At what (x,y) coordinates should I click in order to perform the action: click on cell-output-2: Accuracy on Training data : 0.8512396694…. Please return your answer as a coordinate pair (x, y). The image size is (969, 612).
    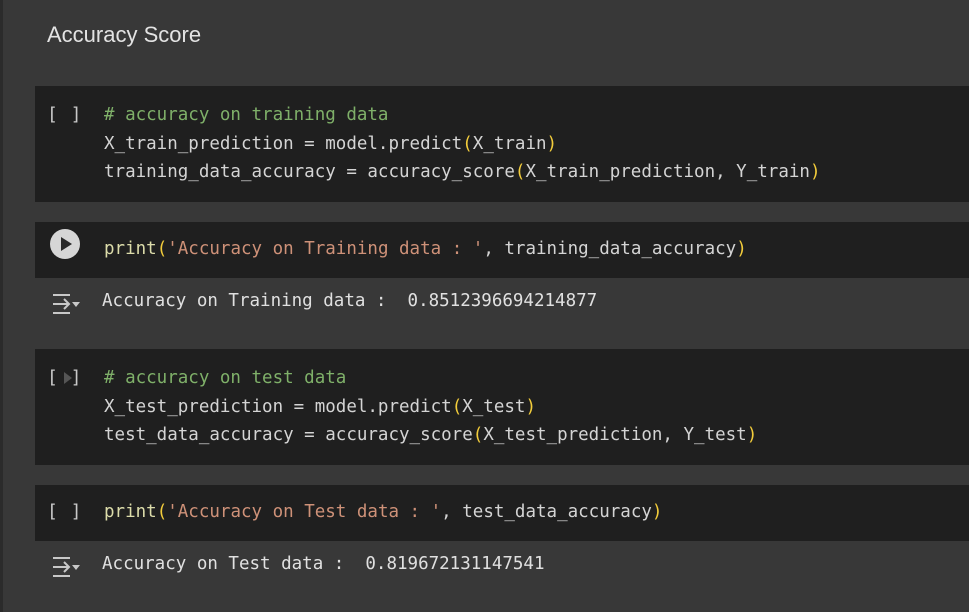
    Looking at the image, I should click on (484, 303).